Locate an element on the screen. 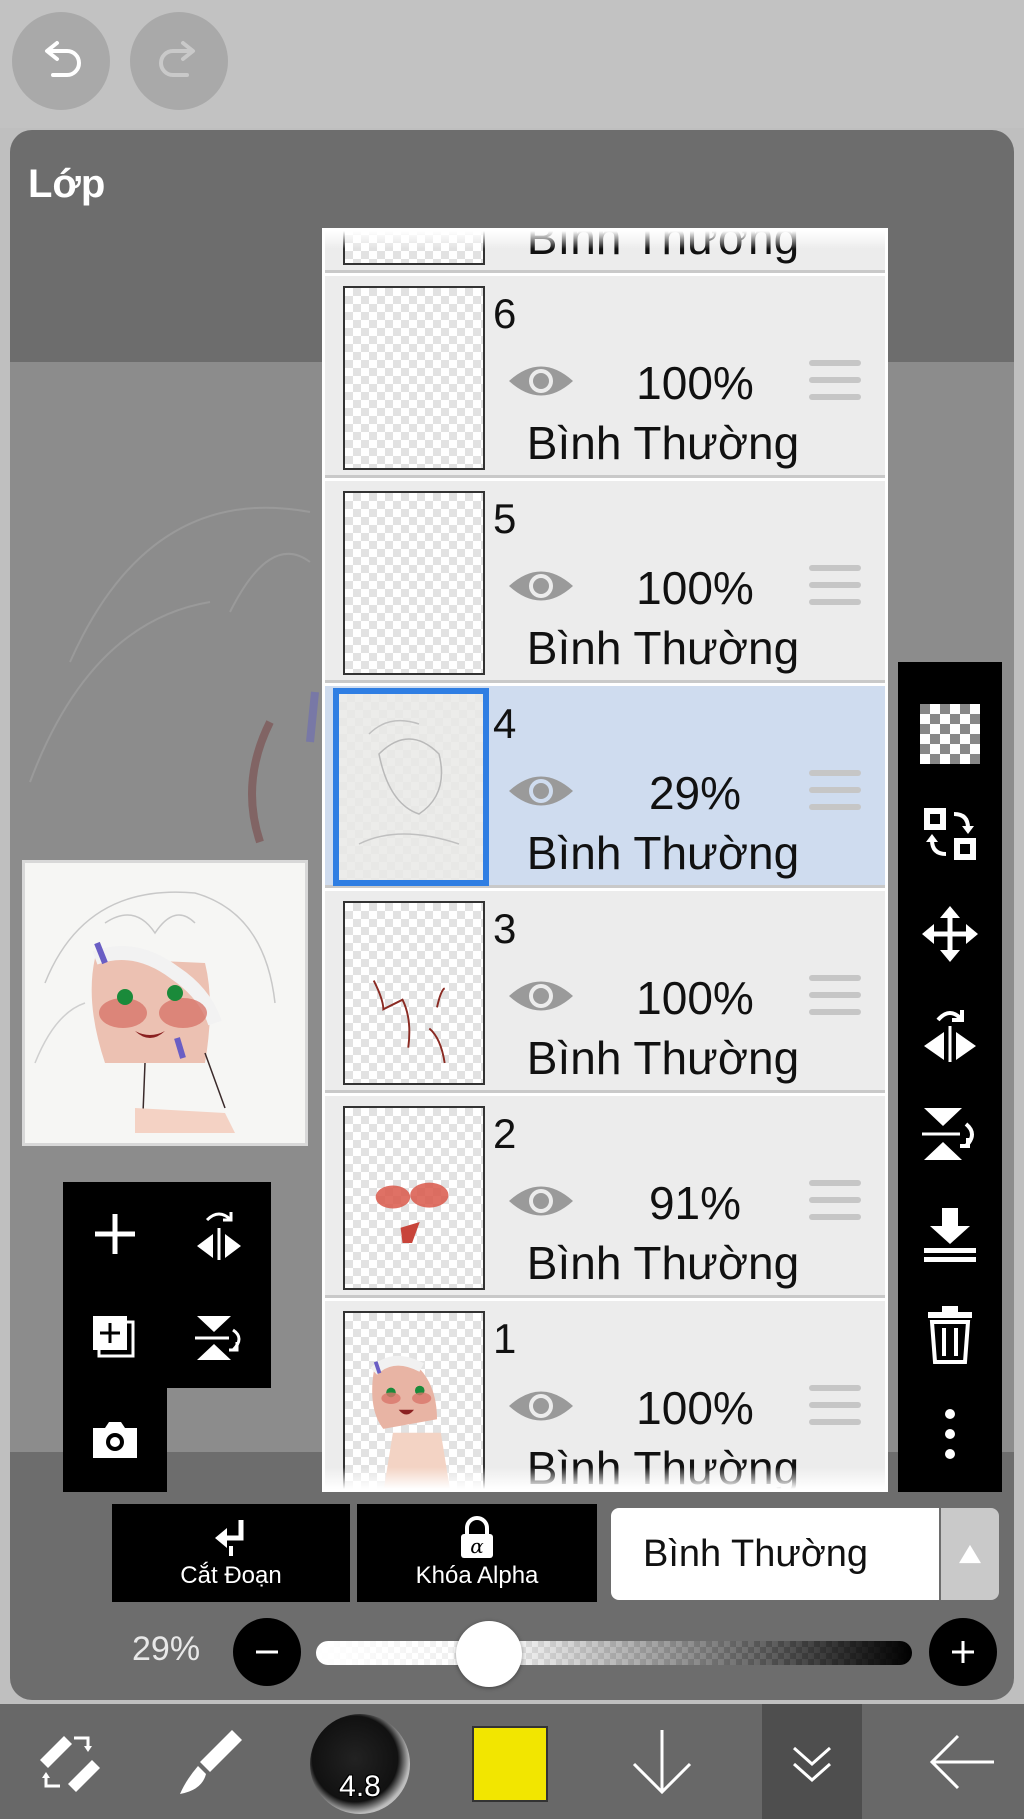  brush-size-button: 4.8 is located at coordinates (360, 1764).